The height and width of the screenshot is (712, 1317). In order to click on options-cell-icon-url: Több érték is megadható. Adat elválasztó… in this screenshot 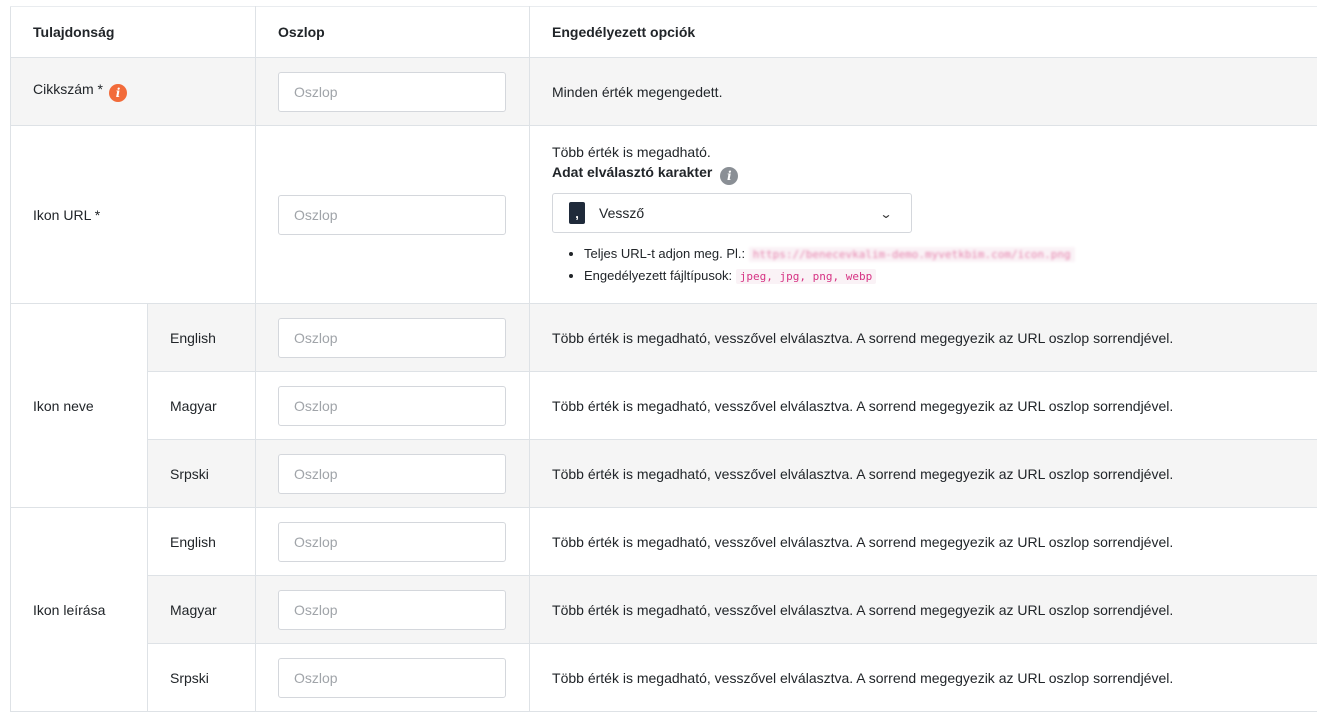, I will do `click(923, 215)`.